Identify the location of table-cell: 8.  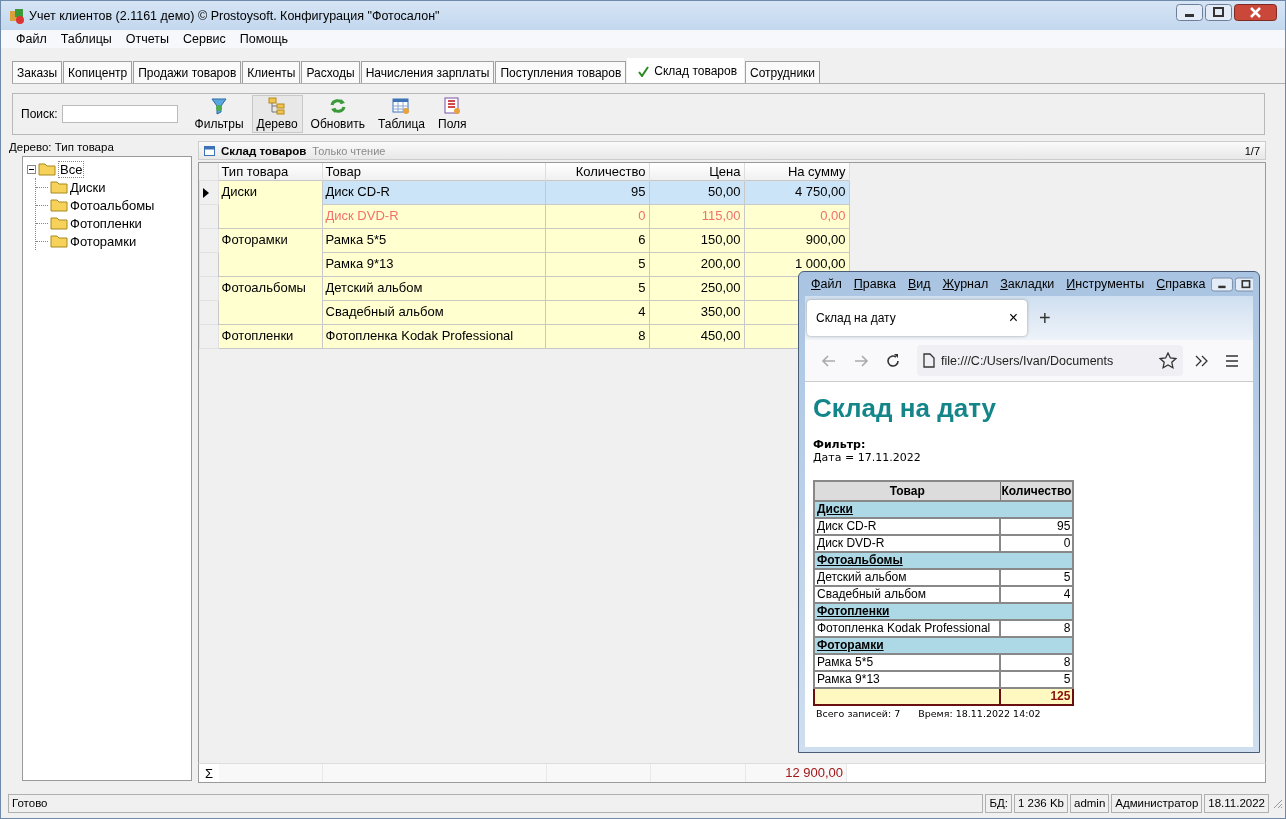
(1037, 662).